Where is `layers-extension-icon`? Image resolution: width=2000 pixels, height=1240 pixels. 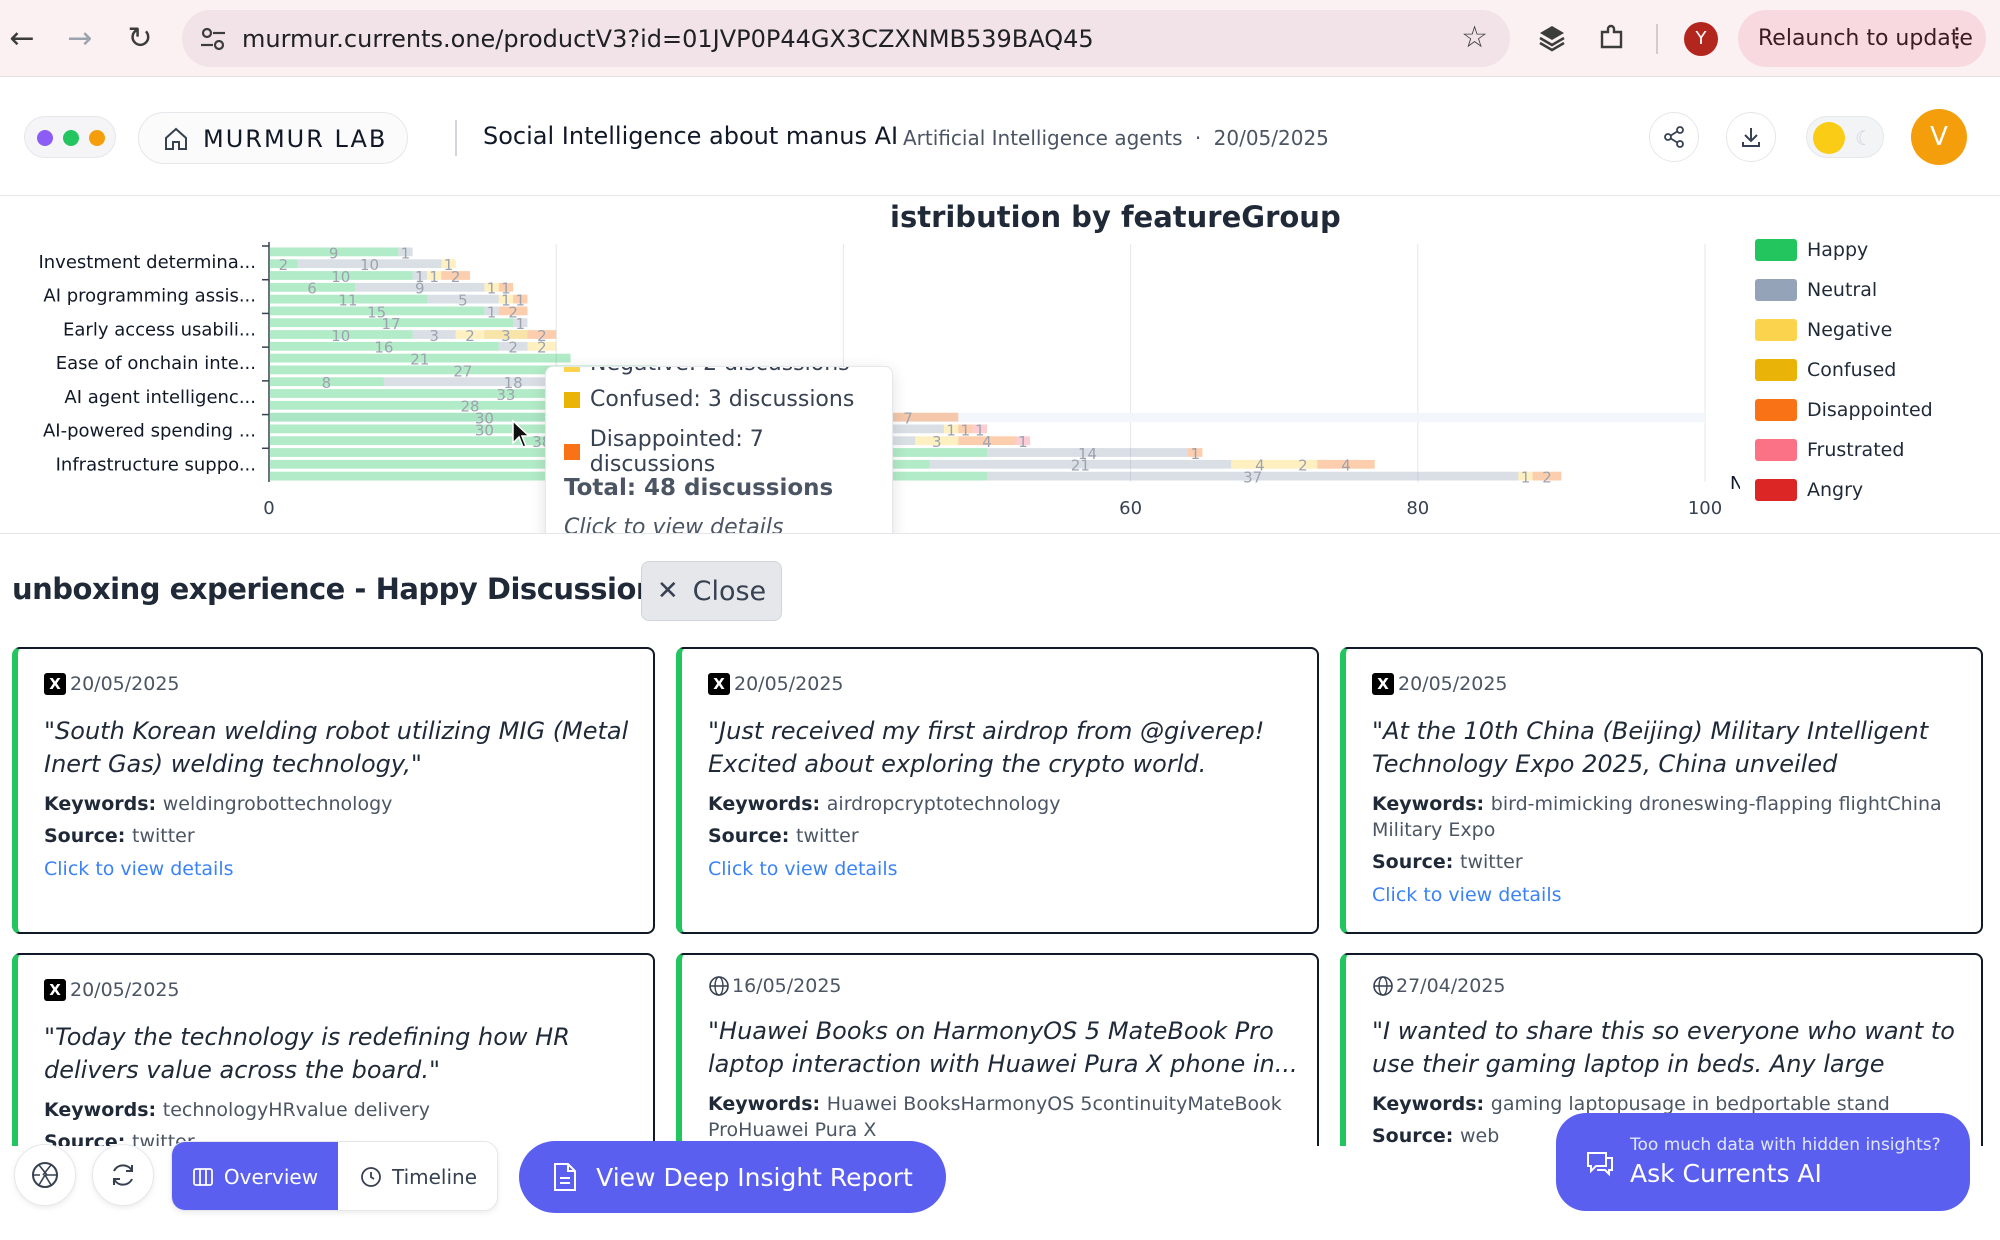 layers-extension-icon is located at coordinates (1552, 38).